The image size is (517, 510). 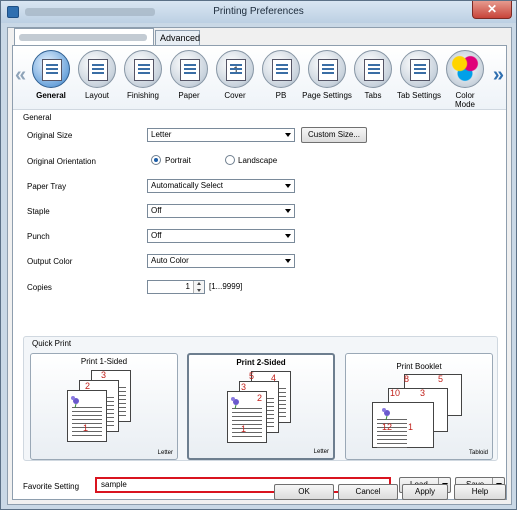 What do you see at coordinates (257, 160) in the screenshot?
I see `landscape-label: Landscape` at bounding box center [257, 160].